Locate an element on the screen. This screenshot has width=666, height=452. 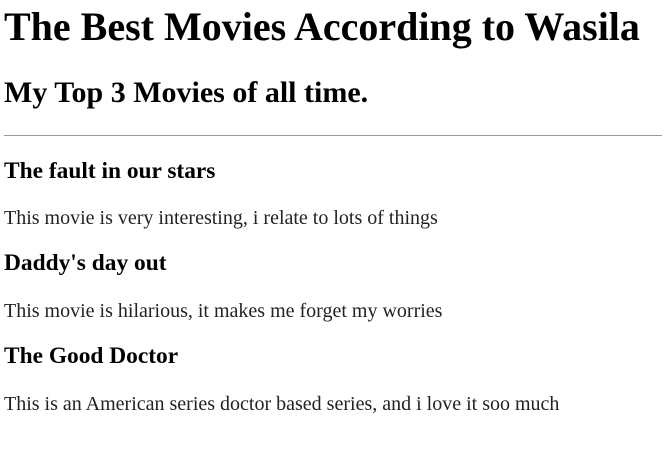
divider is located at coordinates (333, 135).